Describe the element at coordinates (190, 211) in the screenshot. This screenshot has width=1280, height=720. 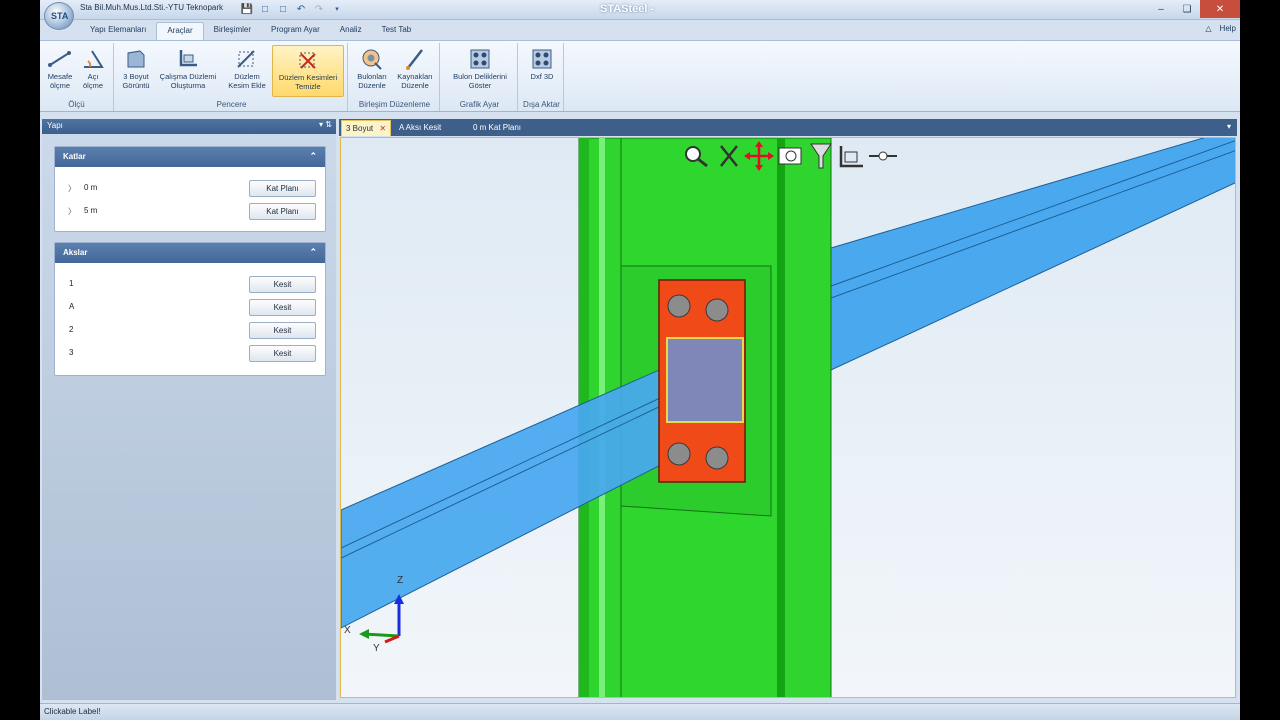
I see `floor-row: 〉 5 m Kat Planı` at that location.